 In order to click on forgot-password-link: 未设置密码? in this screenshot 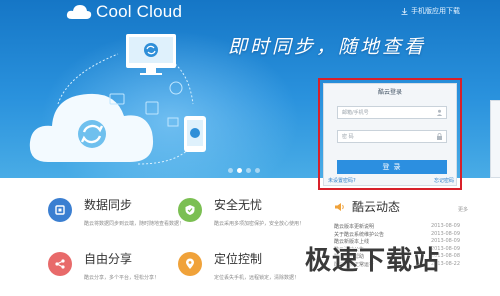, I will do `click(342, 180)`.